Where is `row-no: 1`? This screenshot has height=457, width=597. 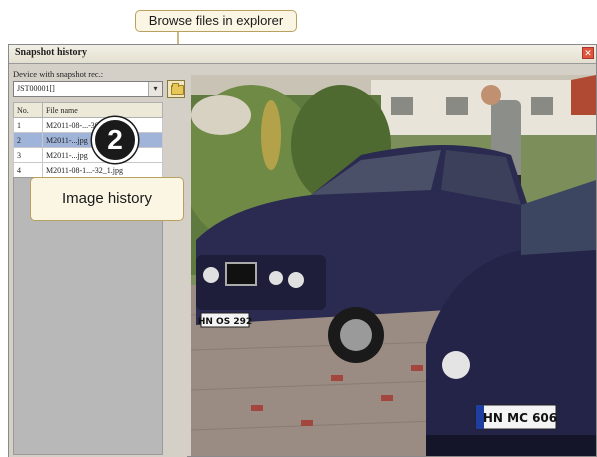
row-no: 1 is located at coordinates (28, 125).